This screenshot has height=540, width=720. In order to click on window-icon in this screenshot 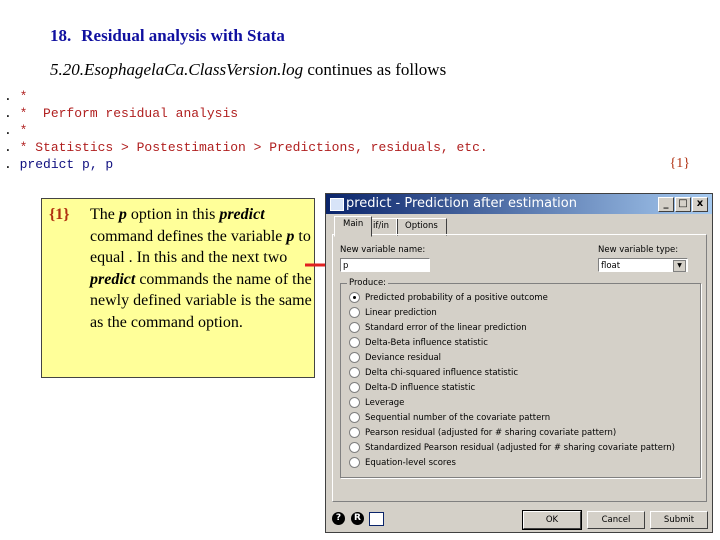, I will do `click(337, 204)`.